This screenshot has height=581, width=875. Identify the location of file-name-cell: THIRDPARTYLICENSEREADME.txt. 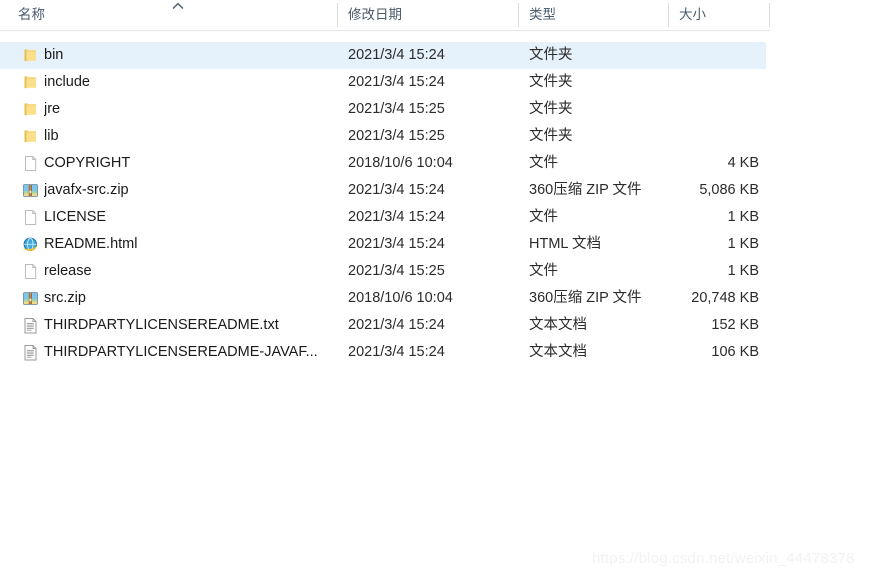
(161, 325).